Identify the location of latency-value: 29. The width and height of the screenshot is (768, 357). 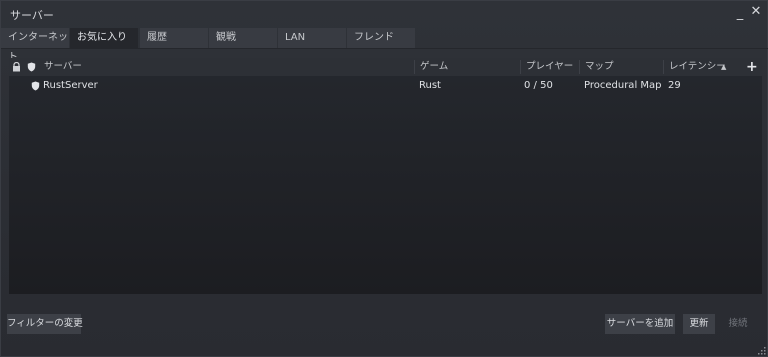
(674, 85).